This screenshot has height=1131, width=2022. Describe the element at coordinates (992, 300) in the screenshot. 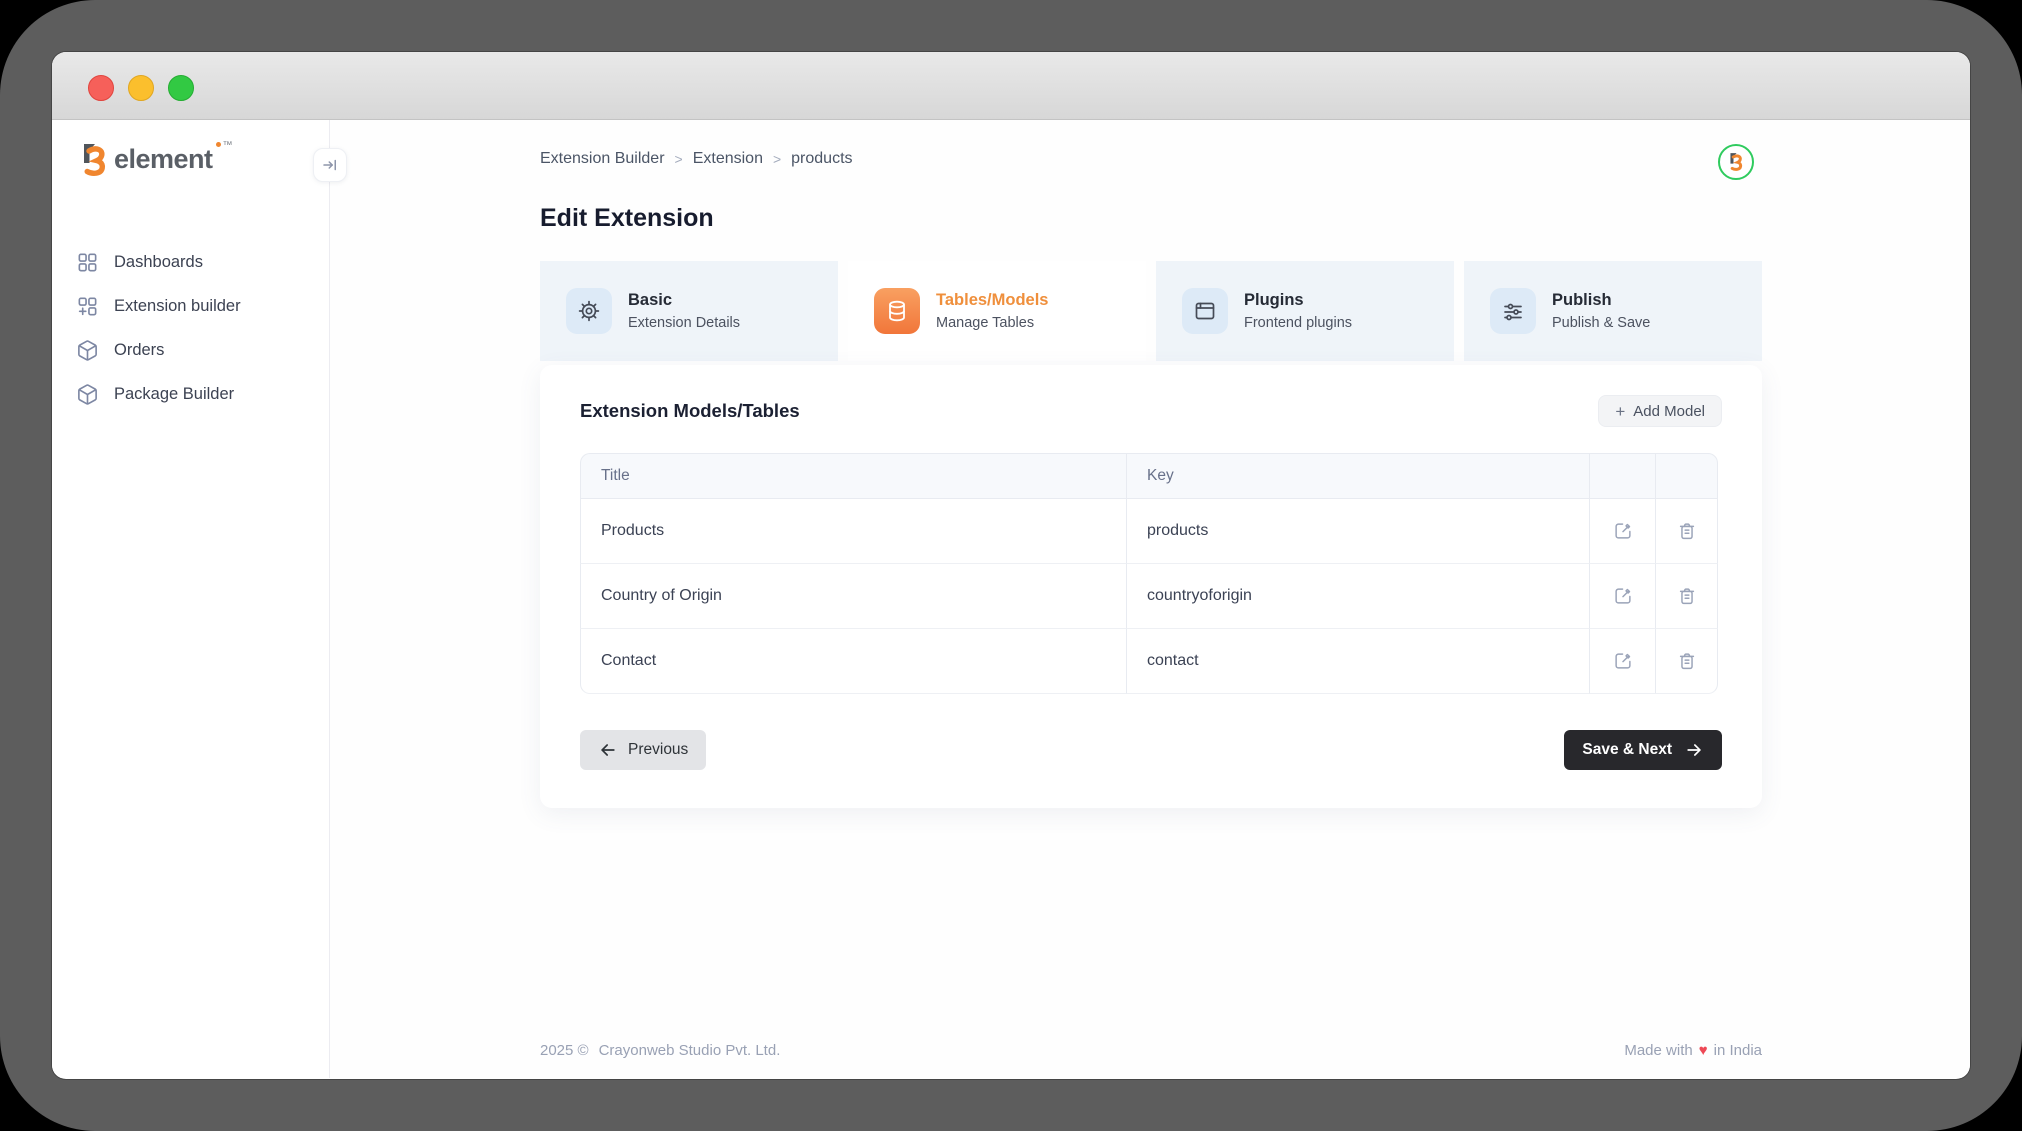

I see `tab-title: Tables/Models` at that location.